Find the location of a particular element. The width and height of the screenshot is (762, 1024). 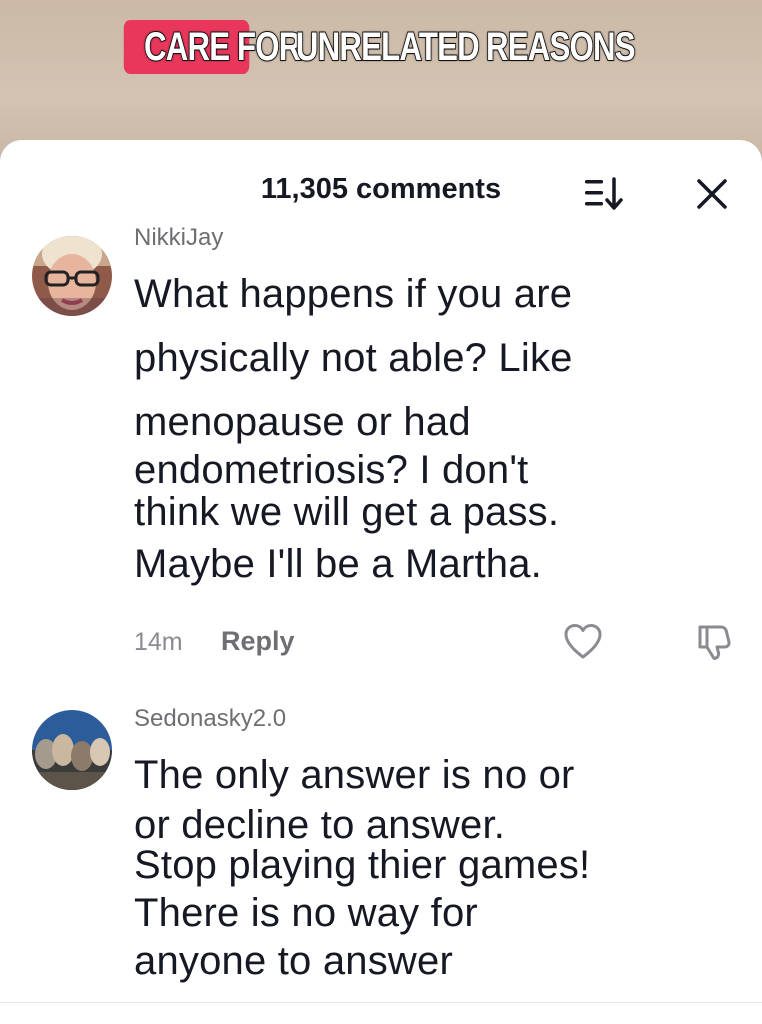

reply-button: Reply is located at coordinates (258, 641).